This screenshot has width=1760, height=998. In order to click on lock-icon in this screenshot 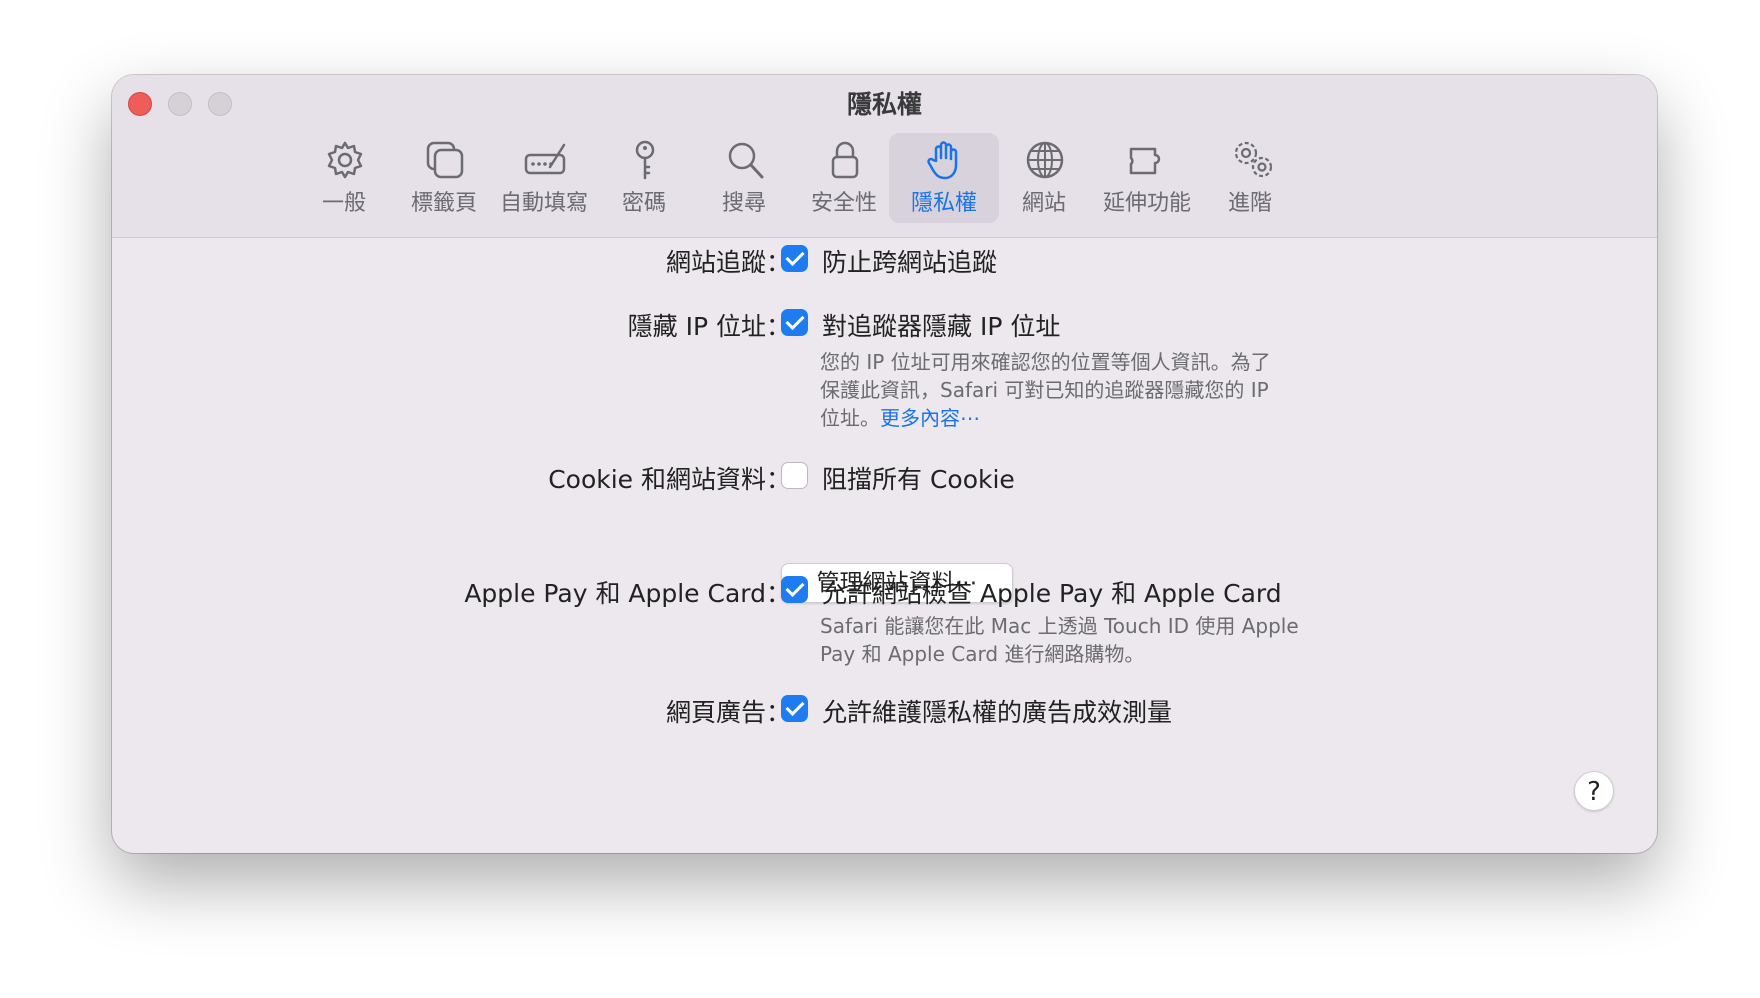, I will do `click(845, 160)`.